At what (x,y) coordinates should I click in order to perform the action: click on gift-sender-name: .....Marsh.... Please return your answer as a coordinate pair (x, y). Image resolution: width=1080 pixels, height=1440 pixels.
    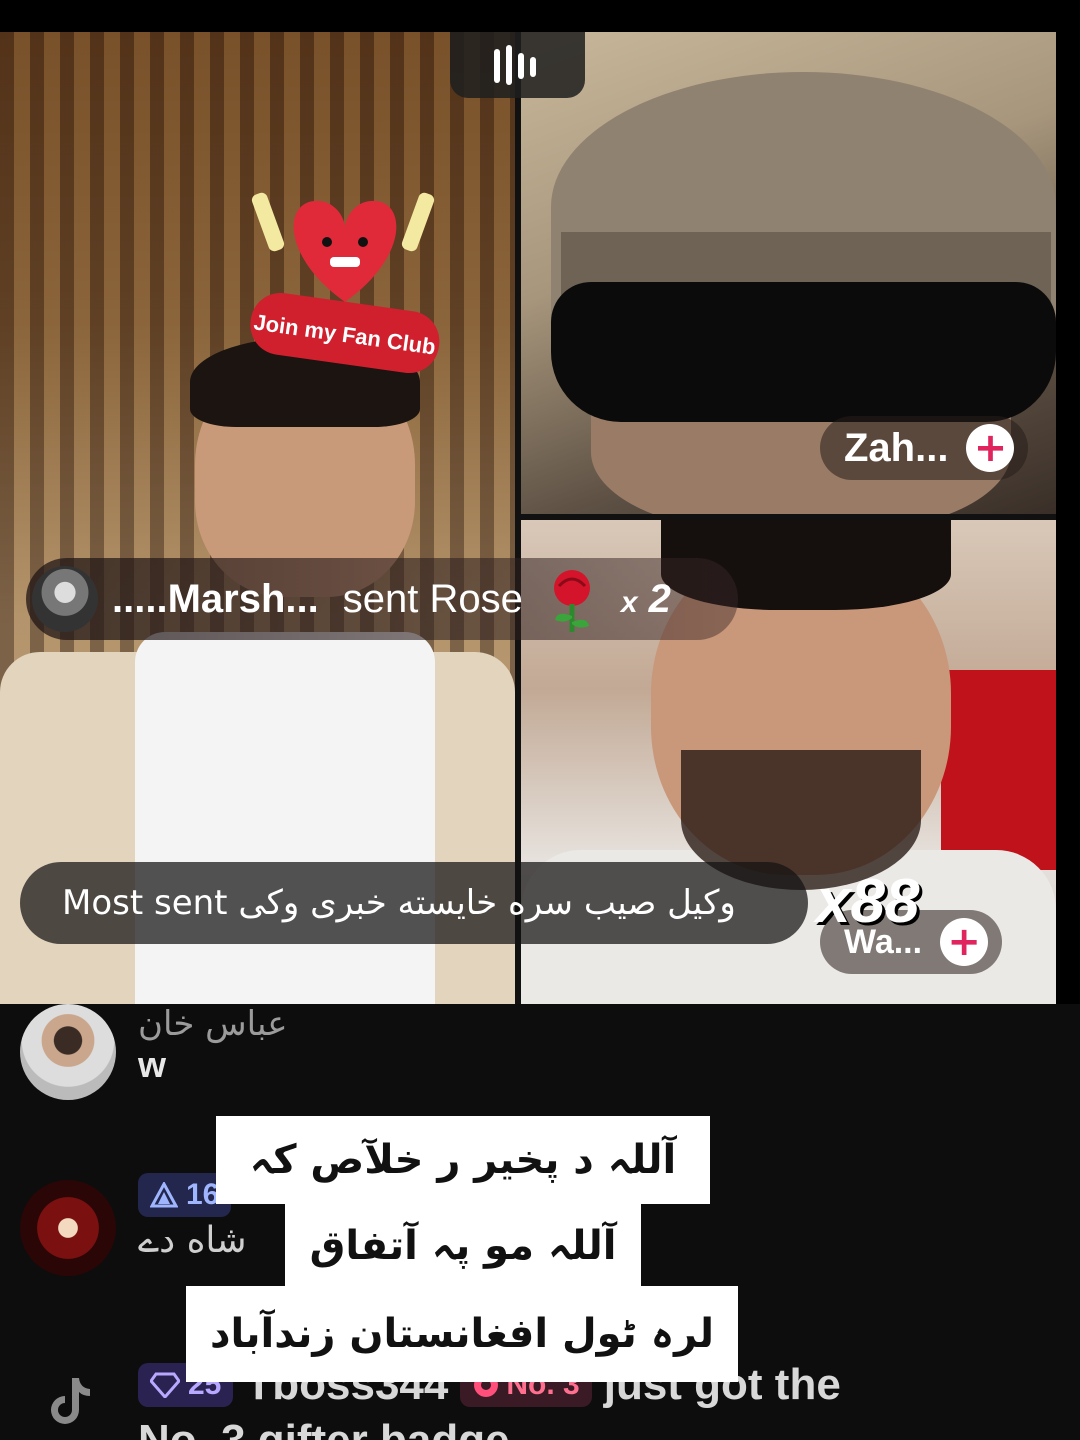
    Looking at the image, I should click on (215, 599).